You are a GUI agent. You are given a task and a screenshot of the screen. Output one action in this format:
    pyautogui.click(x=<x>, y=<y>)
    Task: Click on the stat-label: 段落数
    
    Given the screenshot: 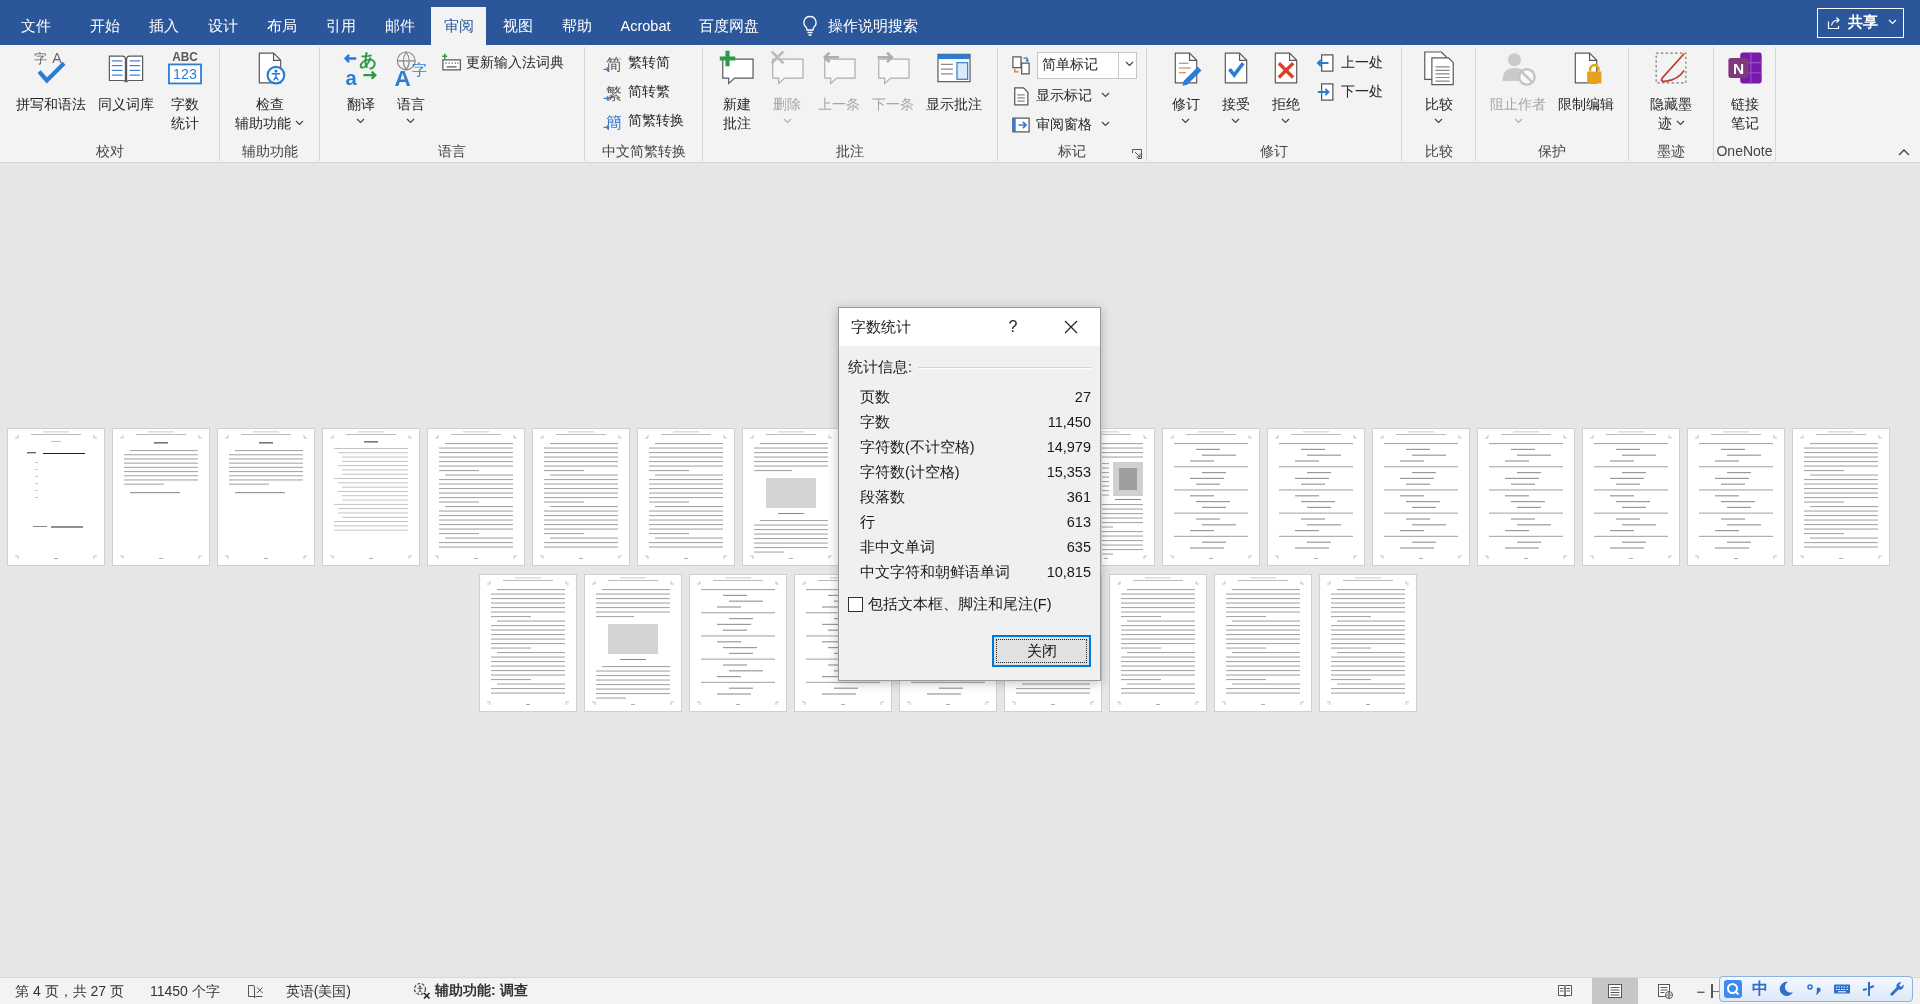 What is the action you would take?
    pyautogui.click(x=882, y=497)
    